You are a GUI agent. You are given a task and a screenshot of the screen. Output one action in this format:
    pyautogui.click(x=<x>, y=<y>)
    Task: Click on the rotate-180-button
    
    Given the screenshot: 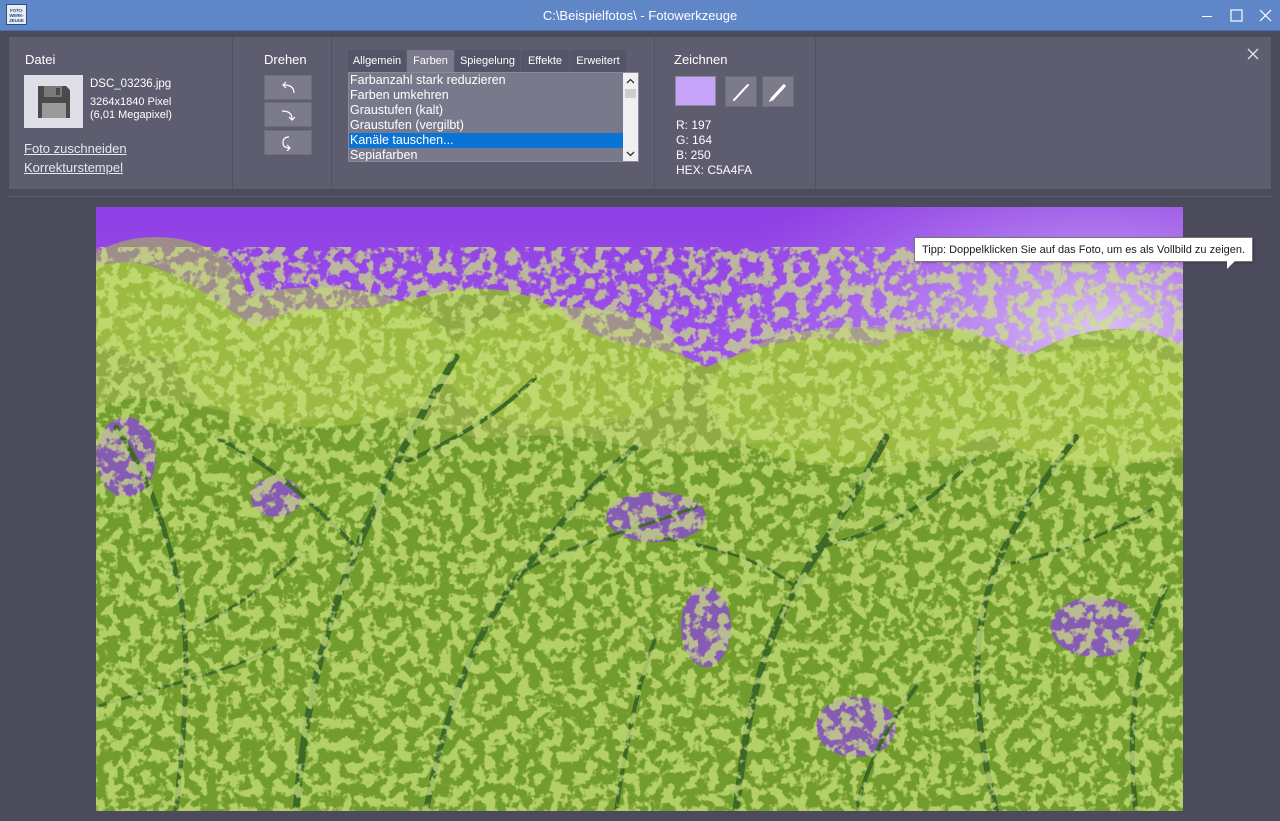 What is the action you would take?
    pyautogui.click(x=288, y=142)
    